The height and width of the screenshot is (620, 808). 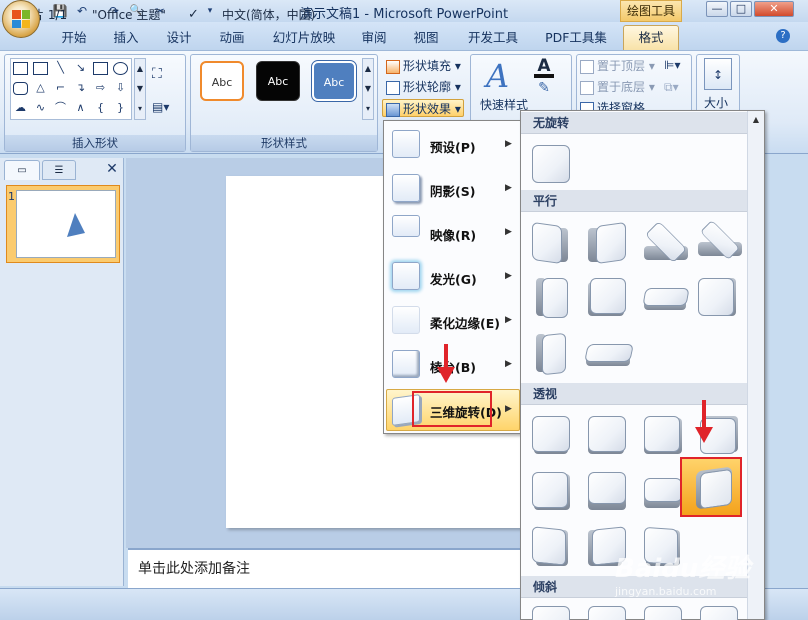 I want to click on shape-outline-button: 形状轮廓 ▾, so click(x=423, y=87).